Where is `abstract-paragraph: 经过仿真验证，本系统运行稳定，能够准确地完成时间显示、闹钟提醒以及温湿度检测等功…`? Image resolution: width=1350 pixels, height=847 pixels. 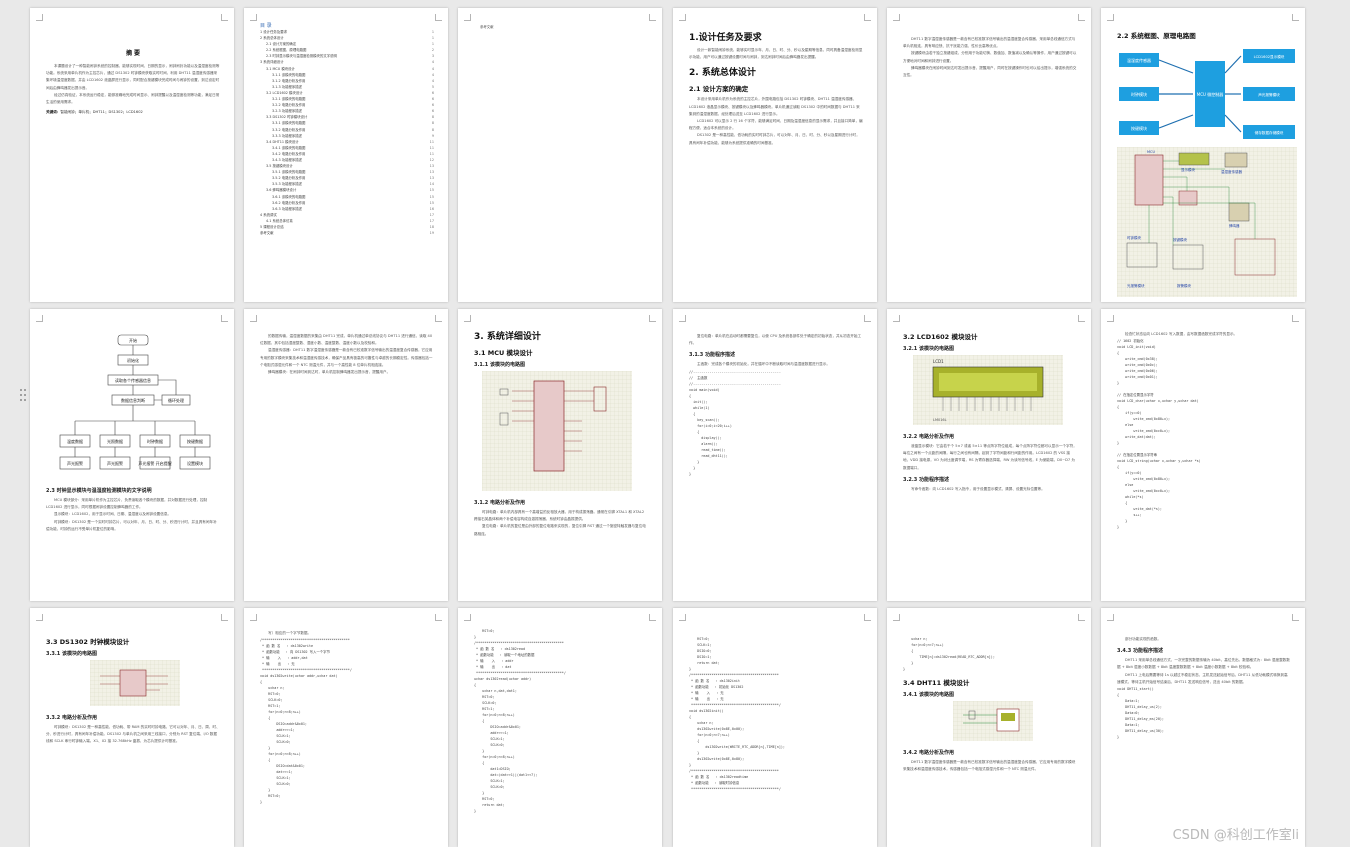
abstract-paragraph: 经过仿真验证，本系统运行稳定，能够准确地完成时间显示、闹钟提醒以及温湿度检测等功… is located at coordinates (133, 98).